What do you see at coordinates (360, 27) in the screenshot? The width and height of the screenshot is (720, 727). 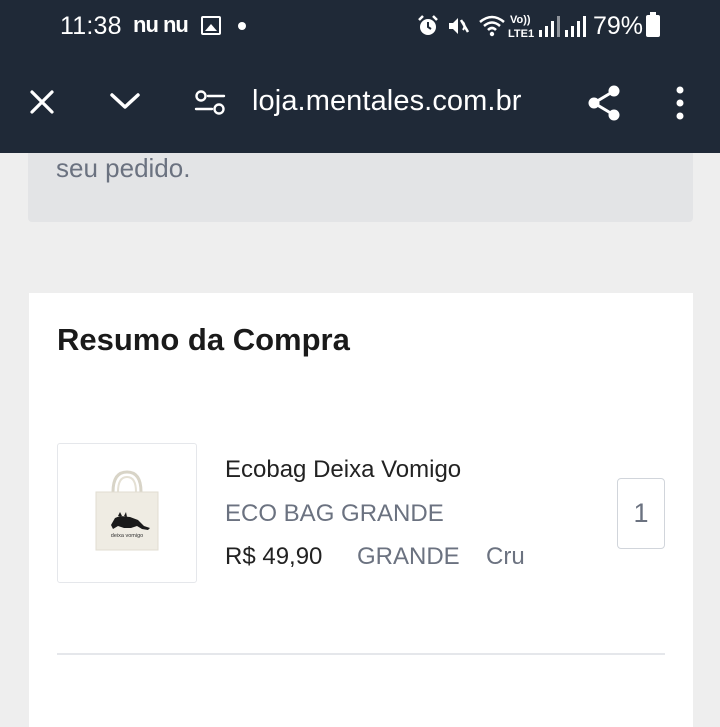 I see `status-bar: 11:38 nu nu Vo)) LTE1 79%` at bounding box center [360, 27].